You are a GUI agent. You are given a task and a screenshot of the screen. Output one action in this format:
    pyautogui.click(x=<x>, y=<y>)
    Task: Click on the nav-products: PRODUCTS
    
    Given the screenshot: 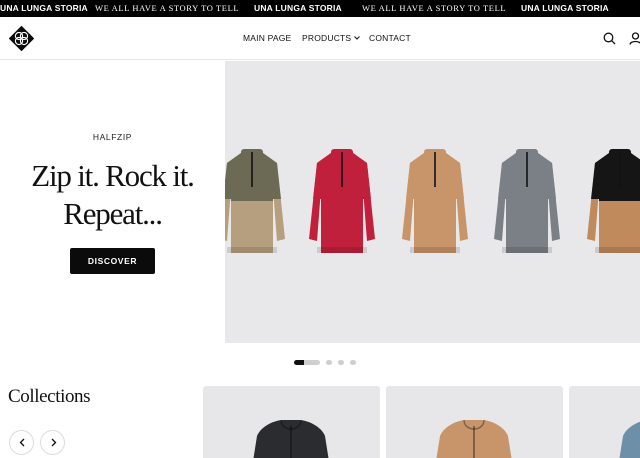 What is the action you would take?
    pyautogui.click(x=331, y=38)
    